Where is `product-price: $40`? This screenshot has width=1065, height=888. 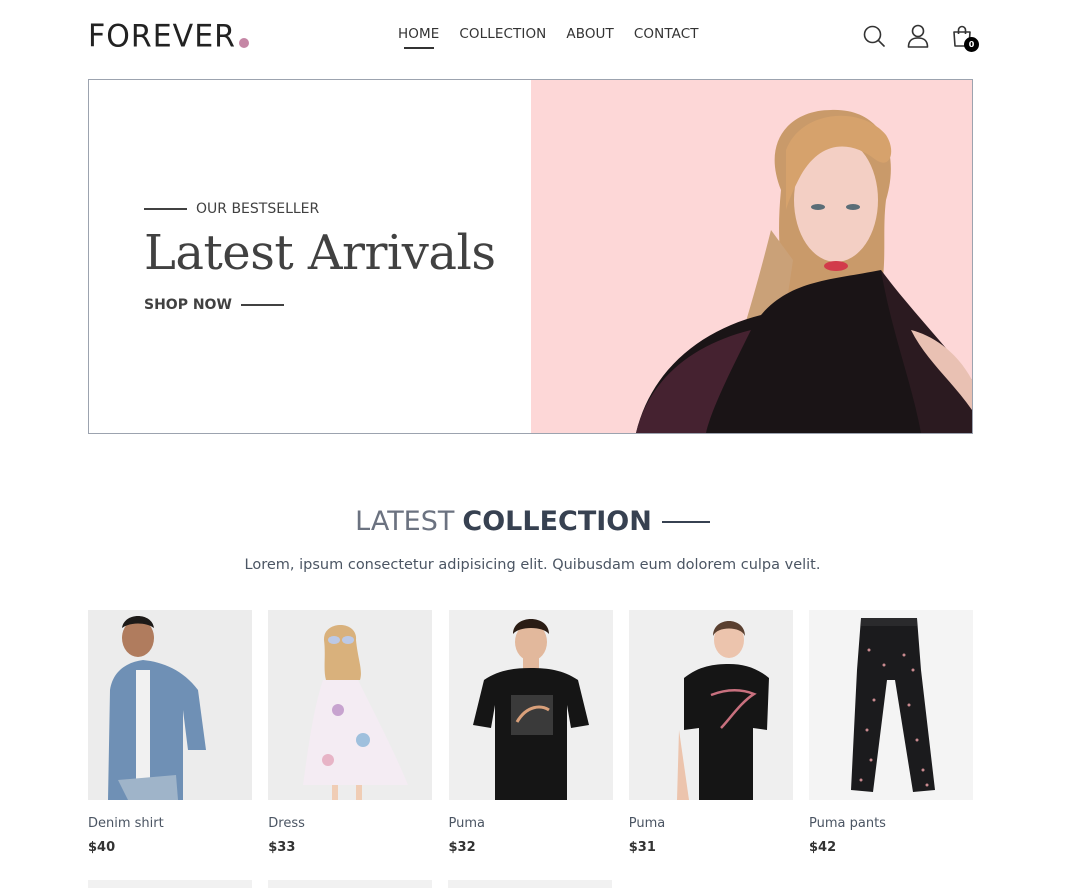 product-price: $40 is located at coordinates (102, 847).